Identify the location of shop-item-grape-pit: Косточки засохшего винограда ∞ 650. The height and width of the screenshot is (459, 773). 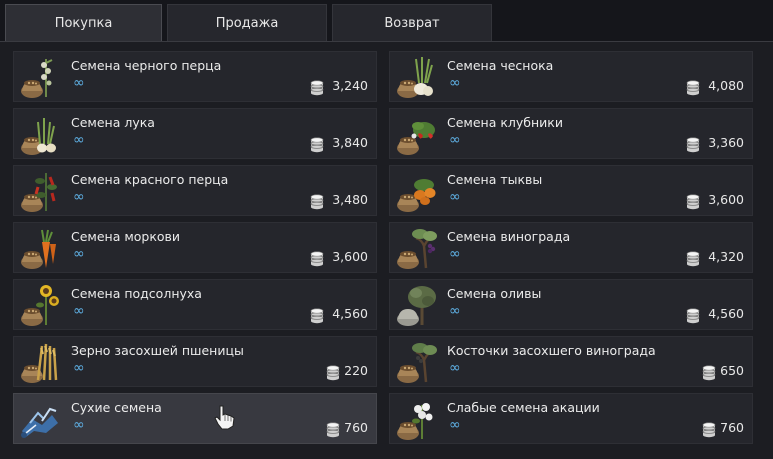
(571, 361).